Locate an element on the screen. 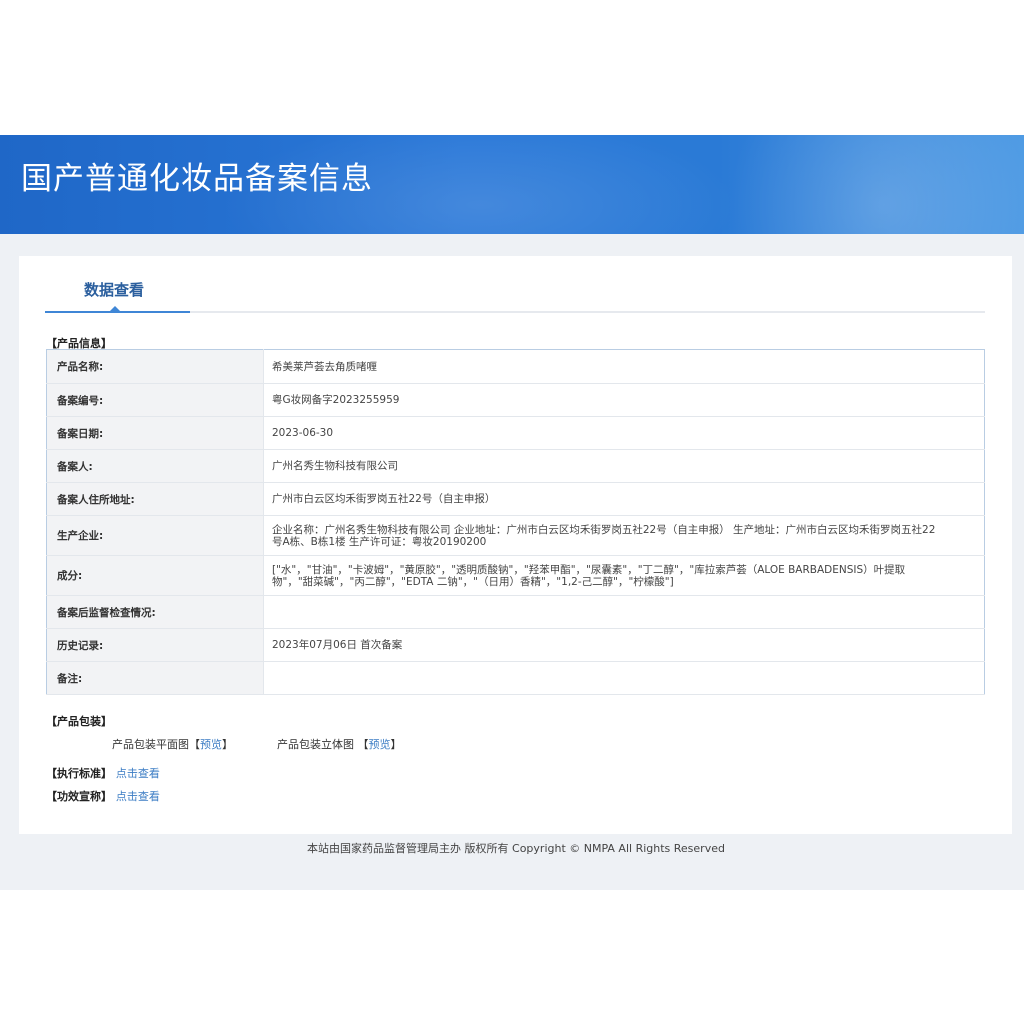 This screenshot has width=1024, height=1024. field-label: 备注: is located at coordinates (155, 678).